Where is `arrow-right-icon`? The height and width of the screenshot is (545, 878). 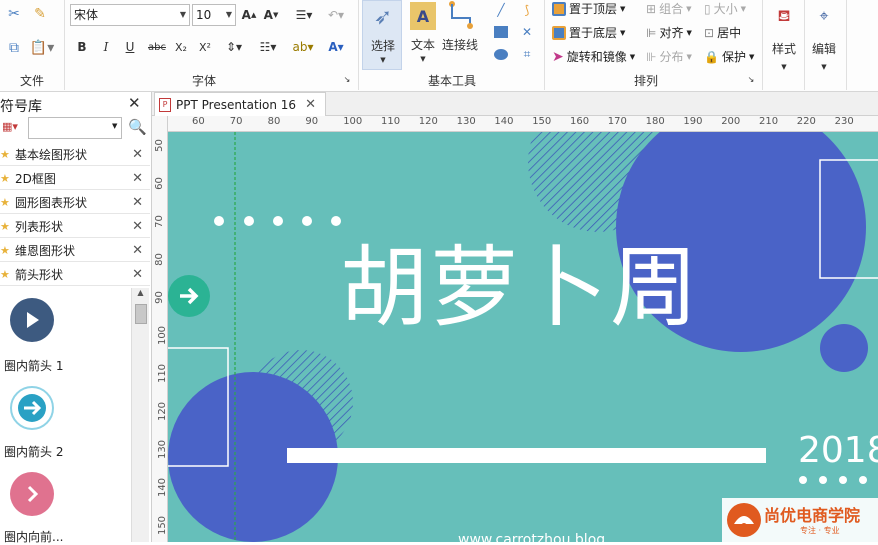
arrow-right-icon is located at coordinates (189, 296).